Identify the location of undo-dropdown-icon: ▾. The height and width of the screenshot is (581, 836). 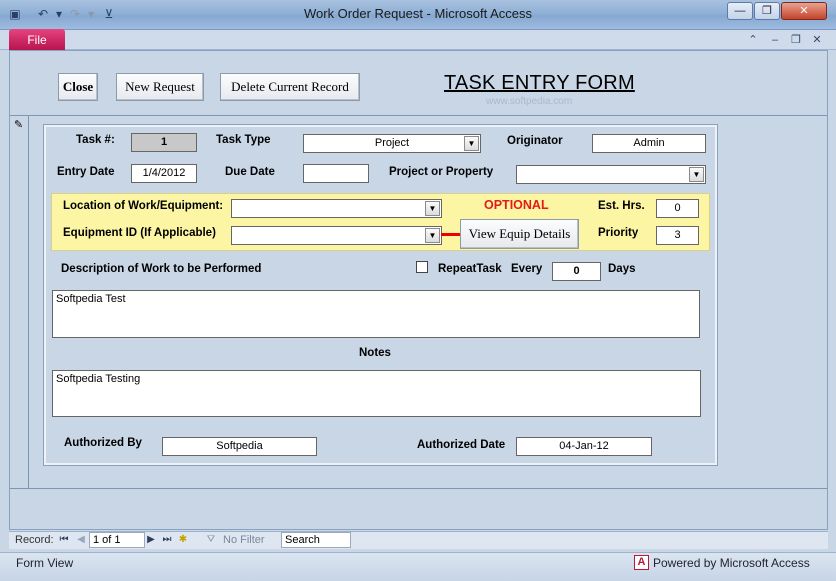
(59, 14).